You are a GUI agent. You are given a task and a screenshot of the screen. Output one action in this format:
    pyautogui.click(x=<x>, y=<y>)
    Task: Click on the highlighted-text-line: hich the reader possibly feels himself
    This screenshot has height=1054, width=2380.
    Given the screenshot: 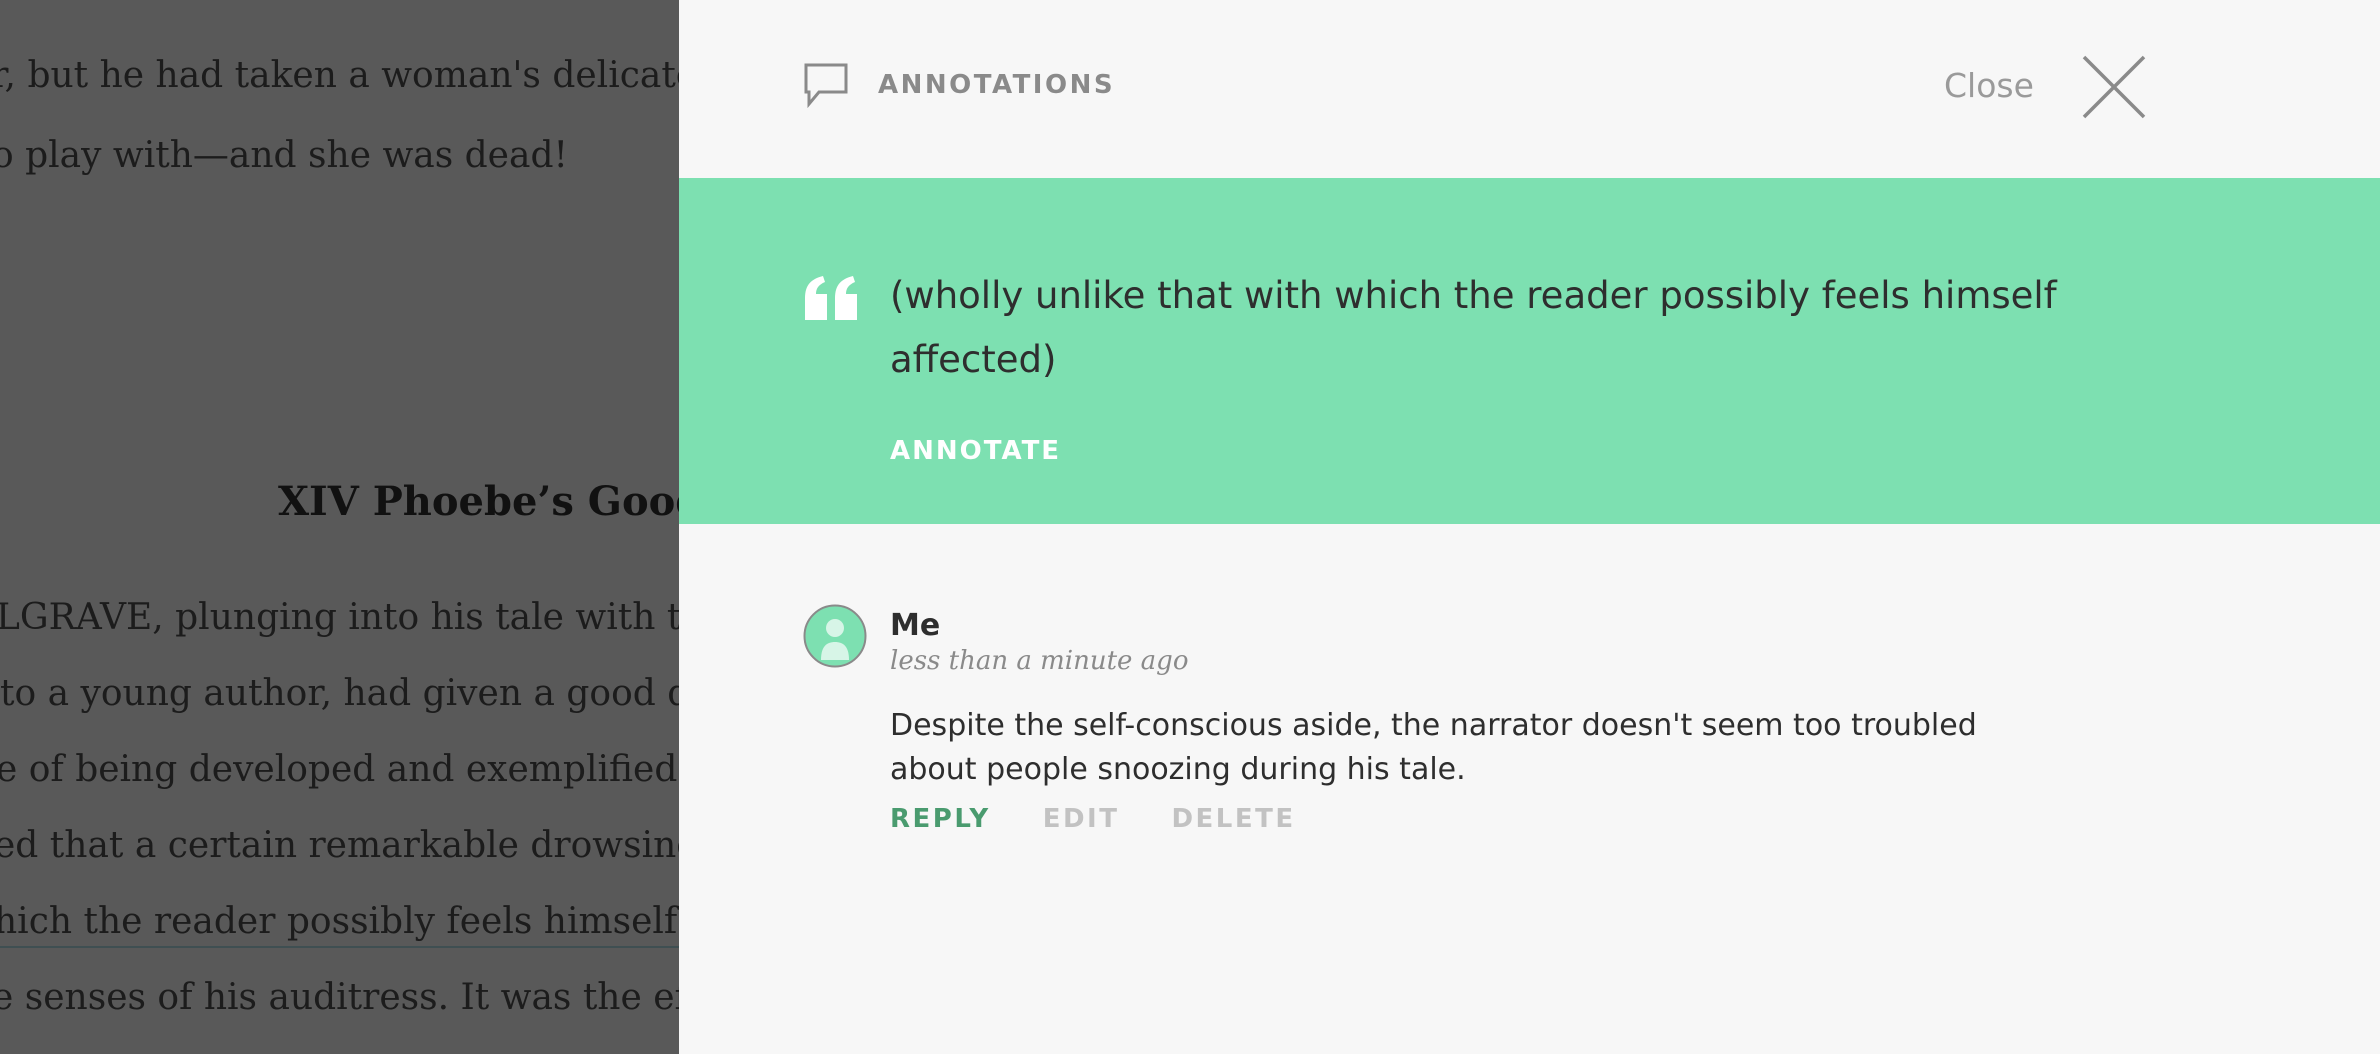 What is the action you would take?
    pyautogui.click(x=338, y=922)
    